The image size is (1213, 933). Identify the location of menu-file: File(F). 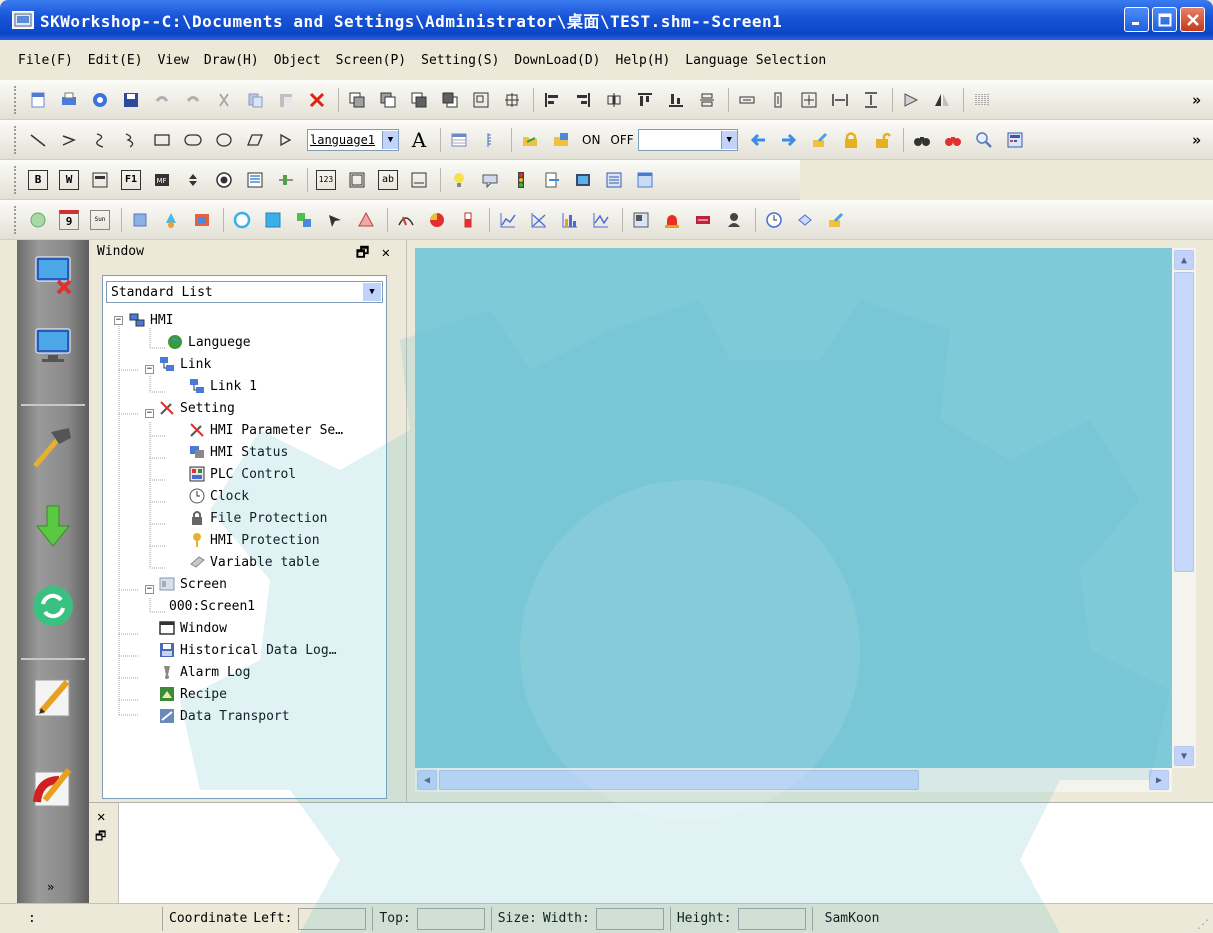
(45, 60).